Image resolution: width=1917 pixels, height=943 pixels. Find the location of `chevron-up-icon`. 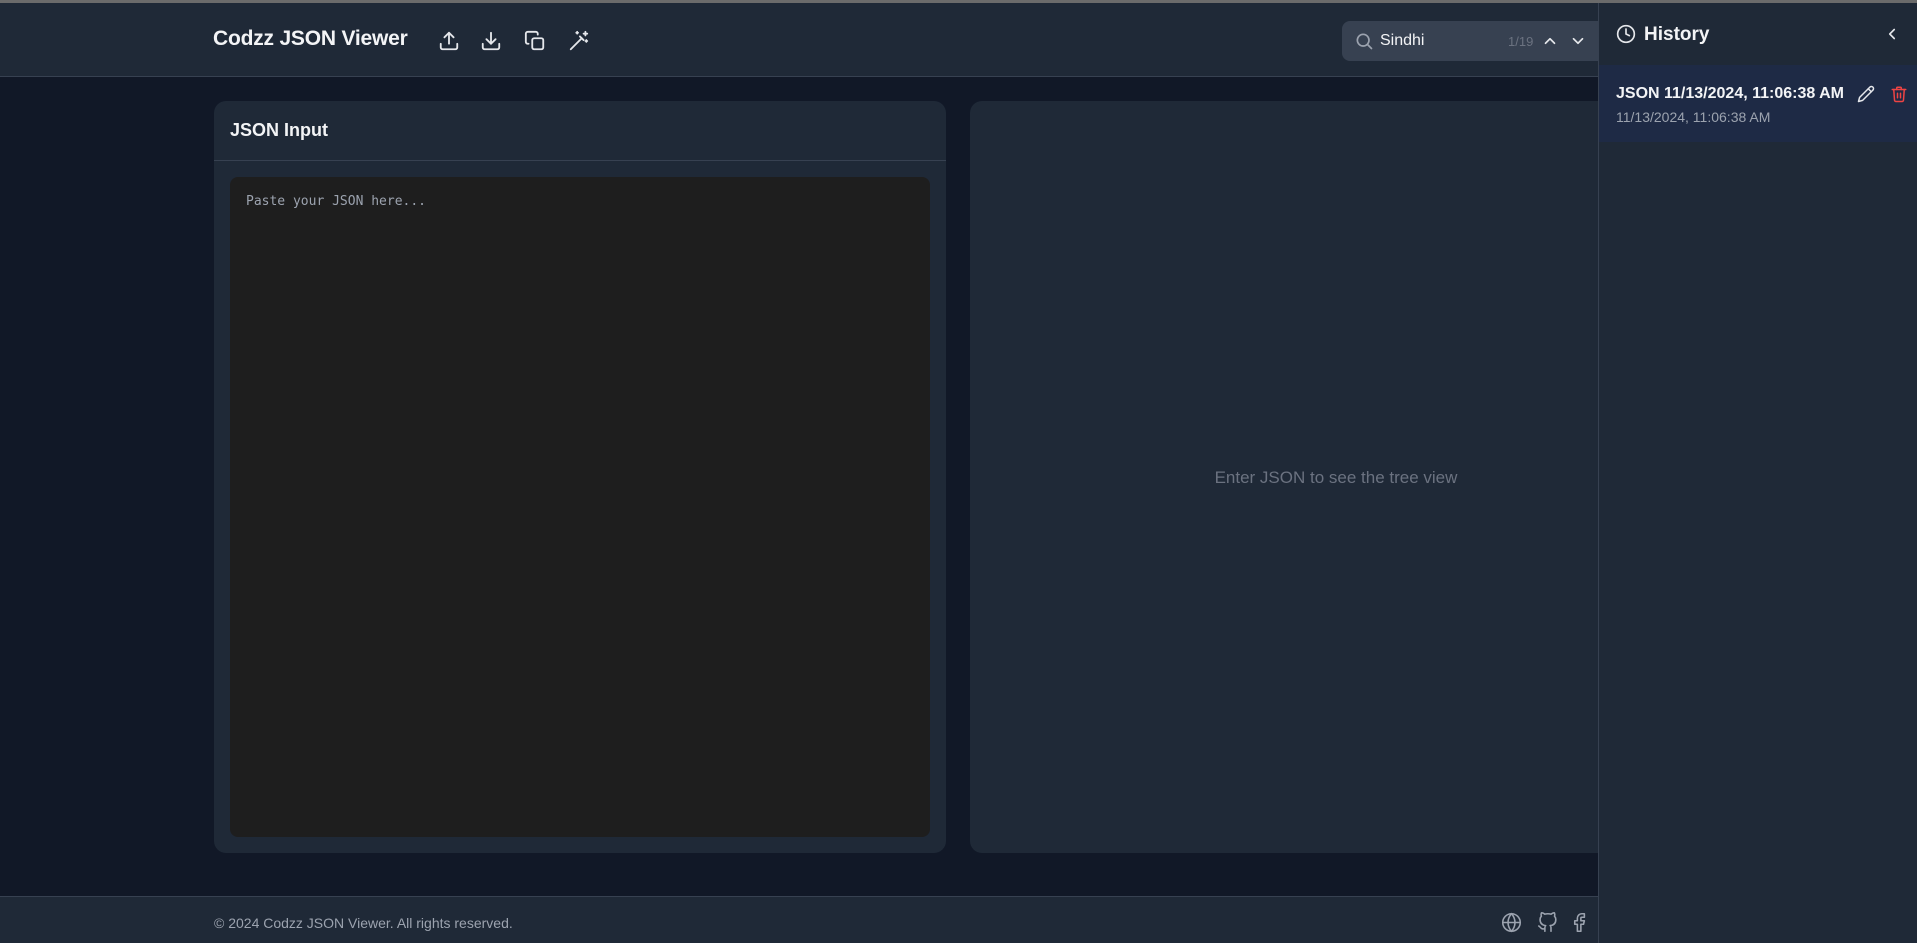

chevron-up-icon is located at coordinates (1550, 41).